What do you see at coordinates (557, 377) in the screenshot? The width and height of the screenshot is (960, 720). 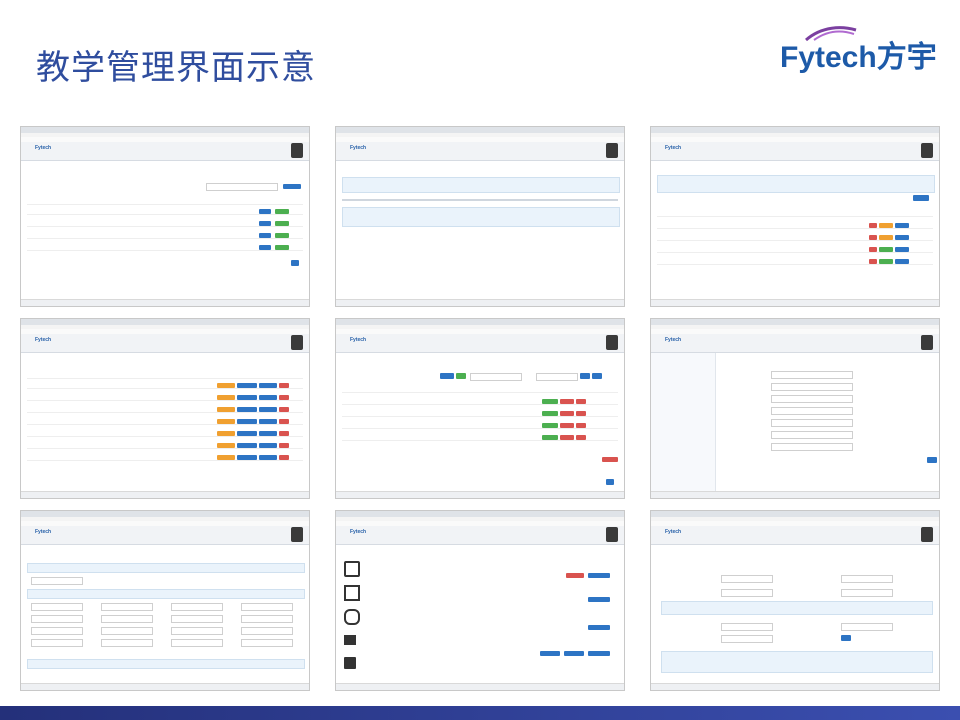 I see `filter-input` at bounding box center [557, 377].